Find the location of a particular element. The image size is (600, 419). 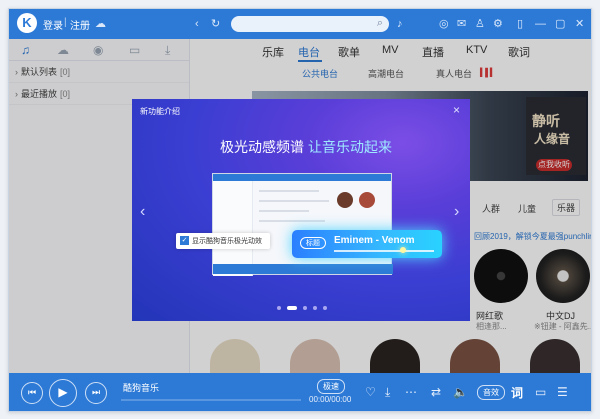

kugou-logo: K is located at coordinates (27, 23).